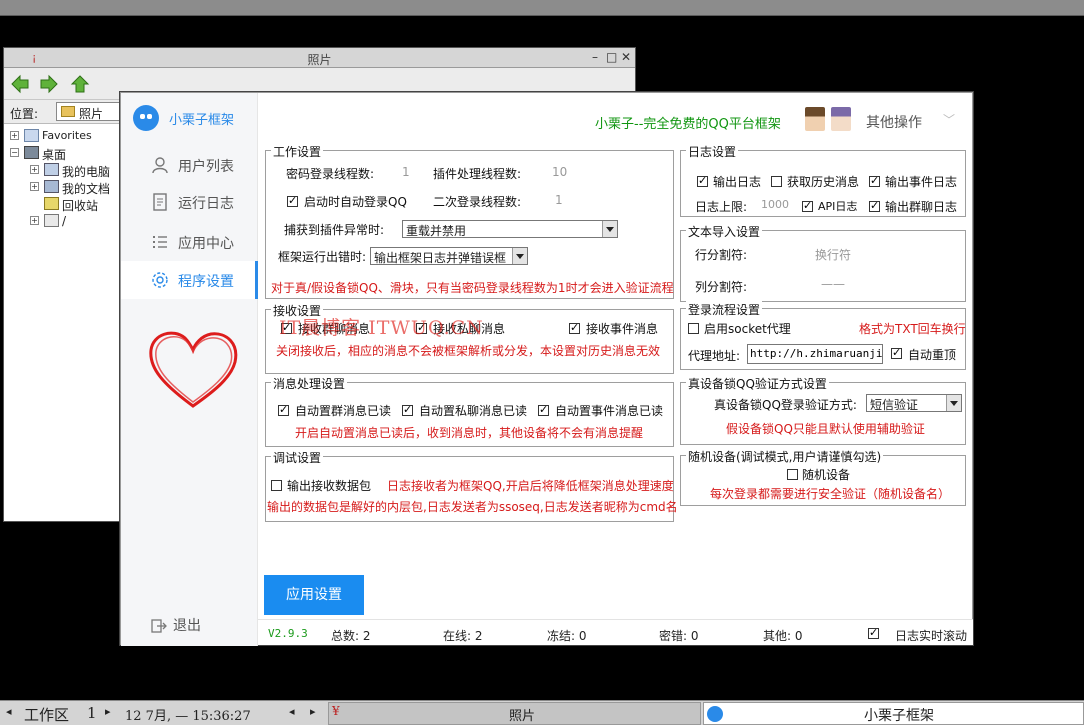 The height and width of the screenshot is (725, 1084). What do you see at coordinates (309, 383) in the screenshot?
I see `group-title: 消息处理设置` at bounding box center [309, 383].